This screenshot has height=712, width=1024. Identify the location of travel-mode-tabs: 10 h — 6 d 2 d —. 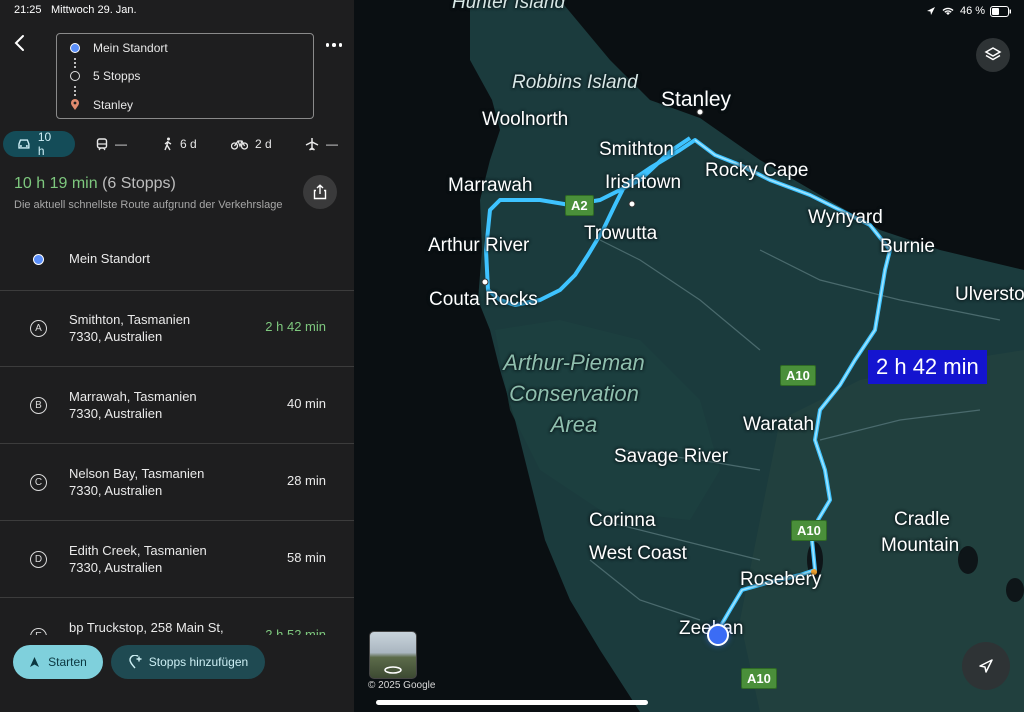
(177, 145).